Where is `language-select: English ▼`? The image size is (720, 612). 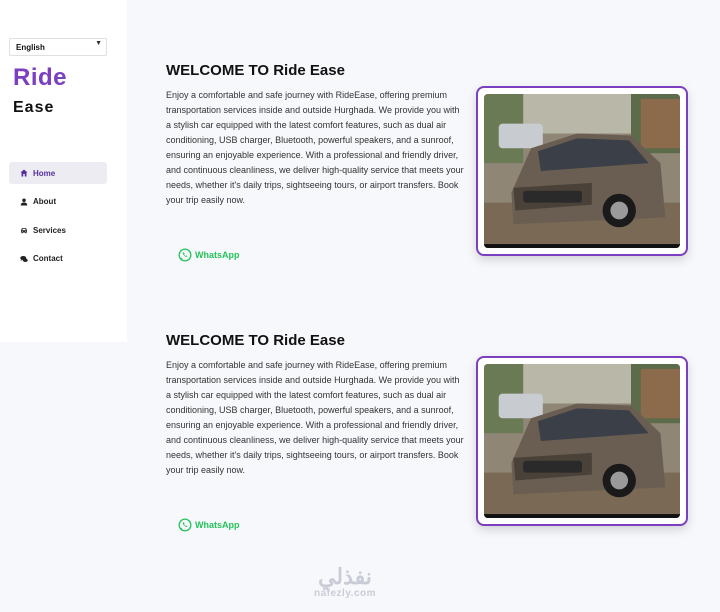 language-select: English ▼ is located at coordinates (58, 47).